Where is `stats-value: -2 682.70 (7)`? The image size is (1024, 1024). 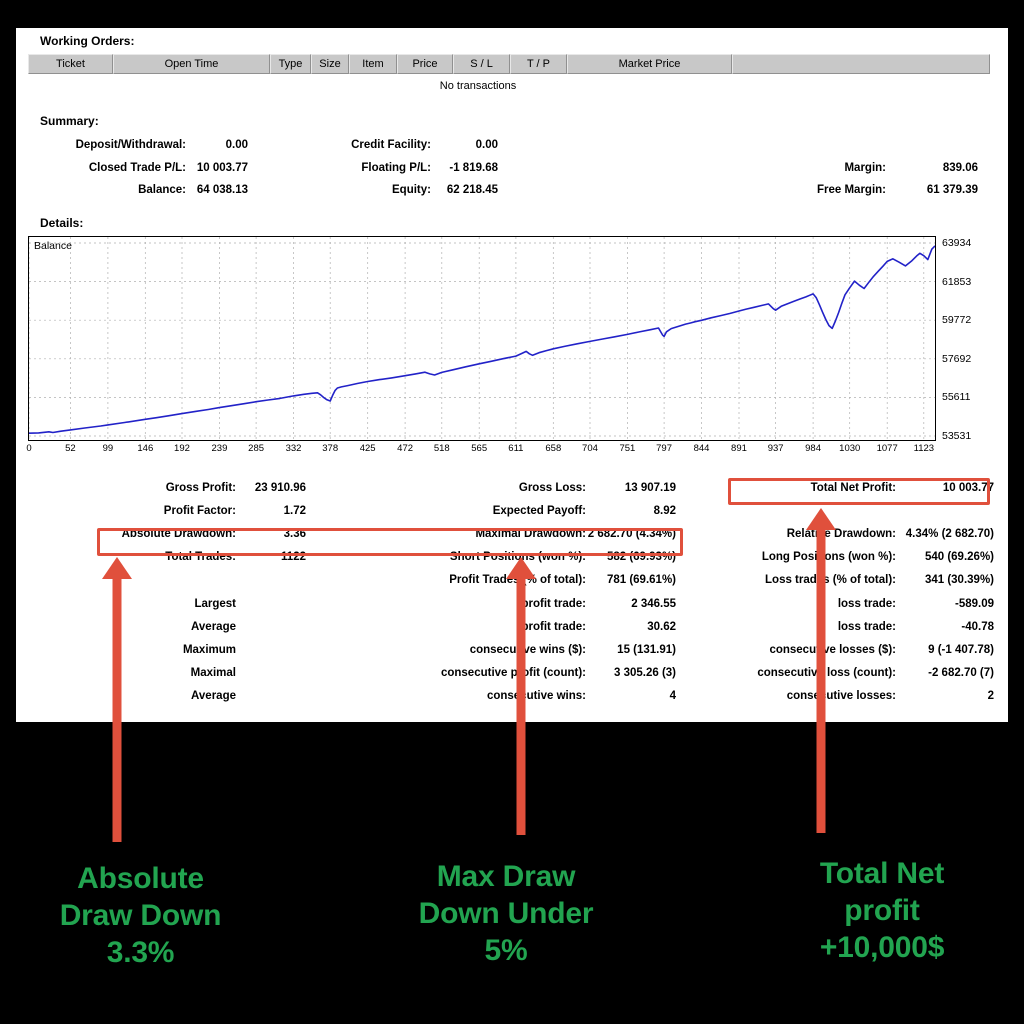
stats-value: -2 682.70 (7) is located at coordinates (961, 673).